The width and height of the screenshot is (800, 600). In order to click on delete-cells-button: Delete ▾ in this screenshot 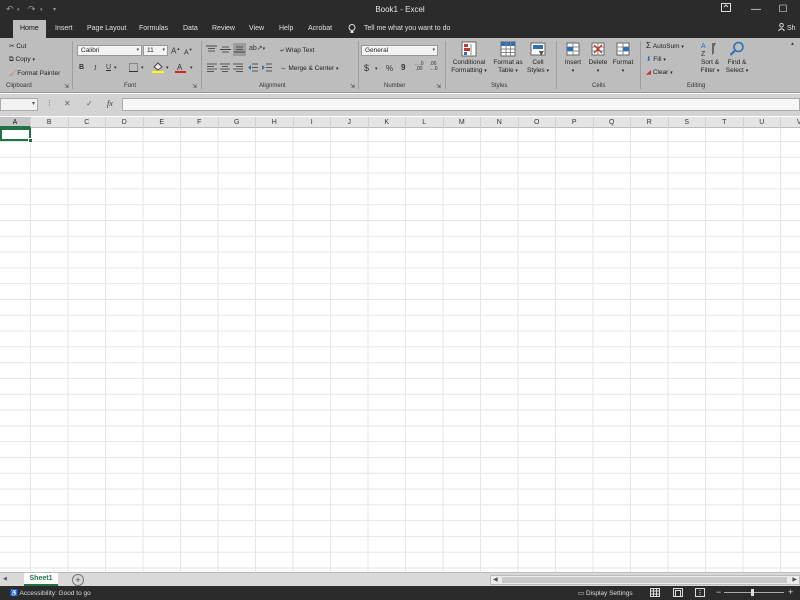, I will do `click(598, 58)`.